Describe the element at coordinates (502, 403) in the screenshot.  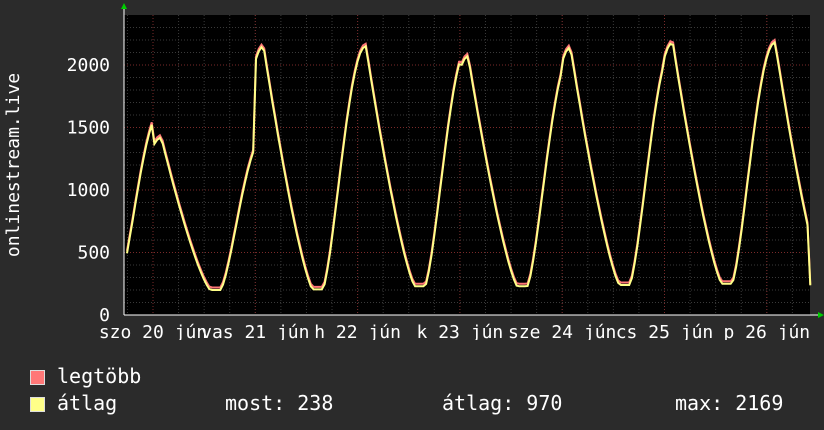
I see `stat-avg: átlag: 970` at that location.